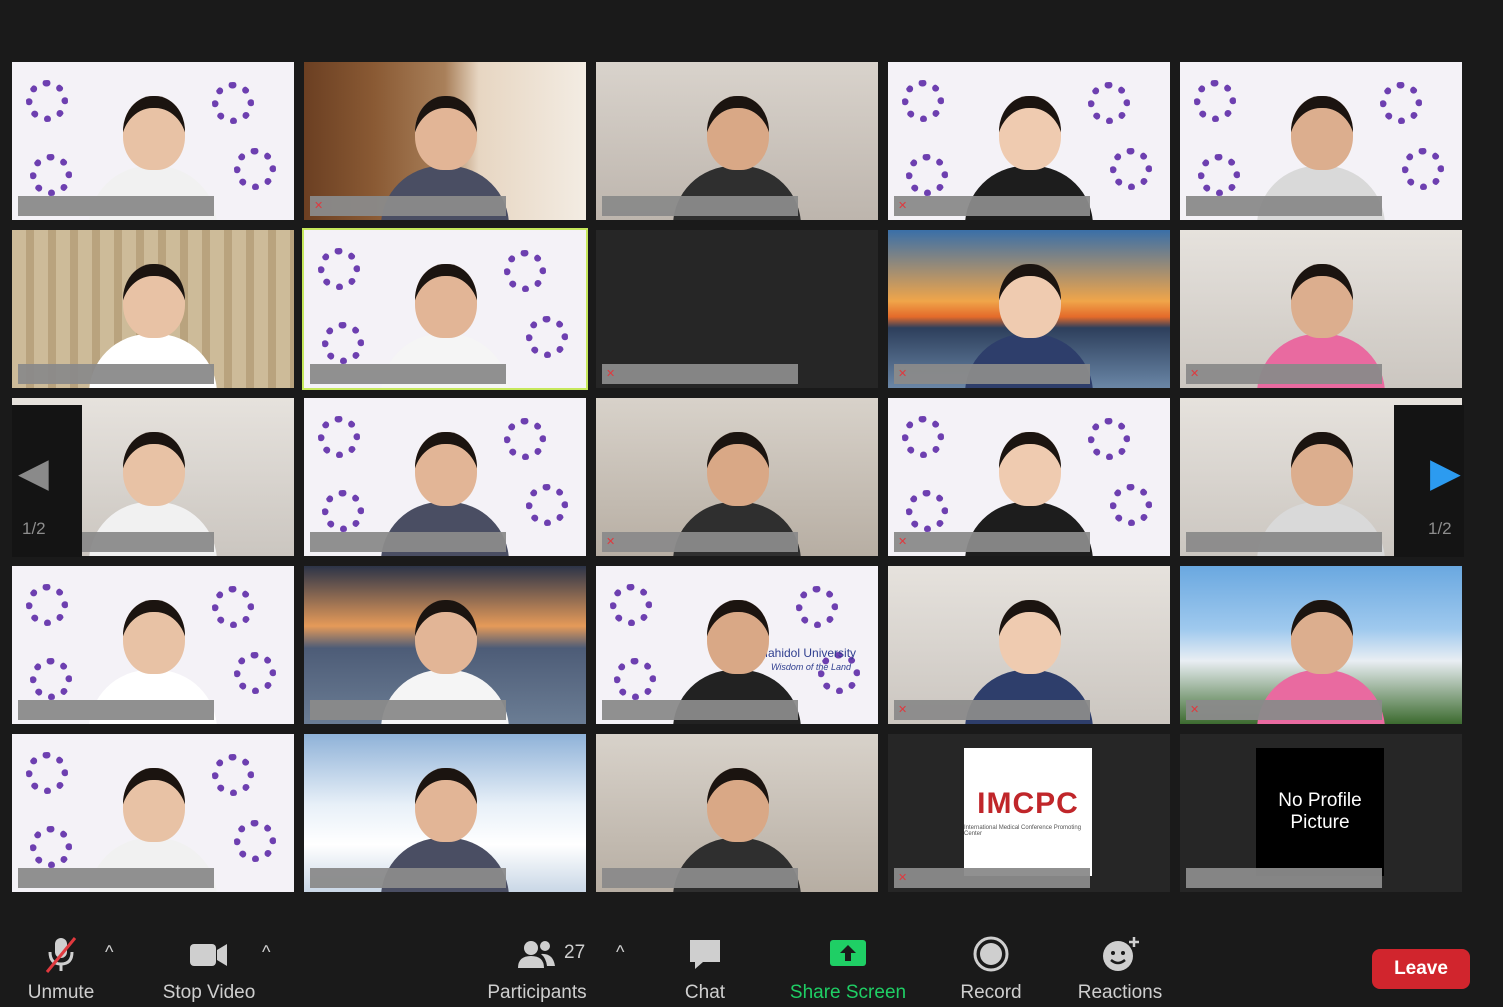 Image resolution: width=1503 pixels, height=1007 pixels. What do you see at coordinates (208, 955) in the screenshot?
I see `video-camera-icon` at bounding box center [208, 955].